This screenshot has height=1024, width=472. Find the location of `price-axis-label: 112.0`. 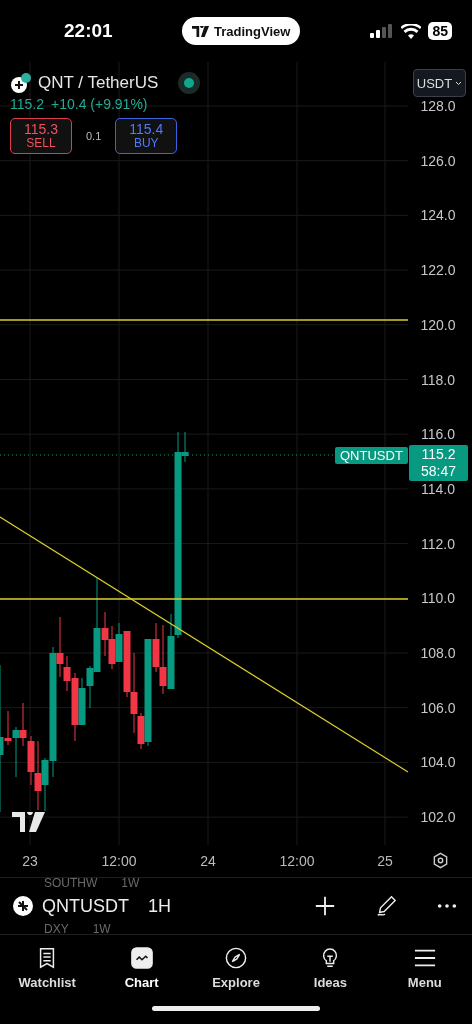

price-axis-label: 112.0 is located at coordinates (438, 543).